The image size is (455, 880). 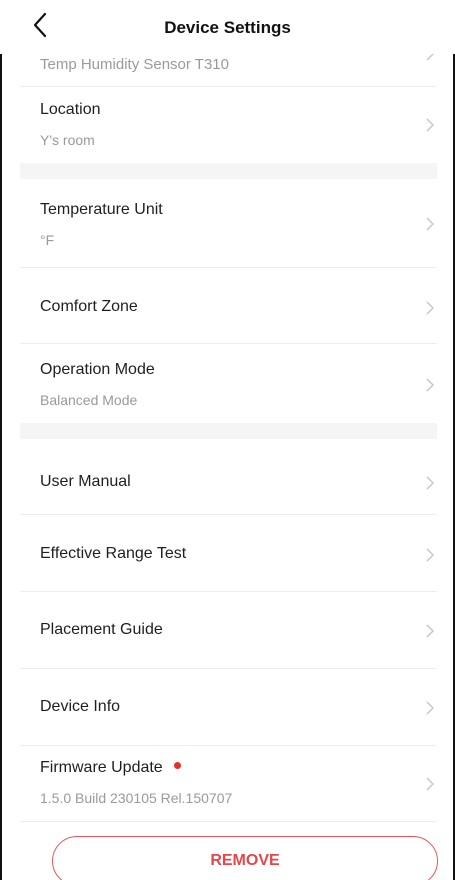 What do you see at coordinates (1, 440) in the screenshot?
I see `screen-edge-left` at bounding box center [1, 440].